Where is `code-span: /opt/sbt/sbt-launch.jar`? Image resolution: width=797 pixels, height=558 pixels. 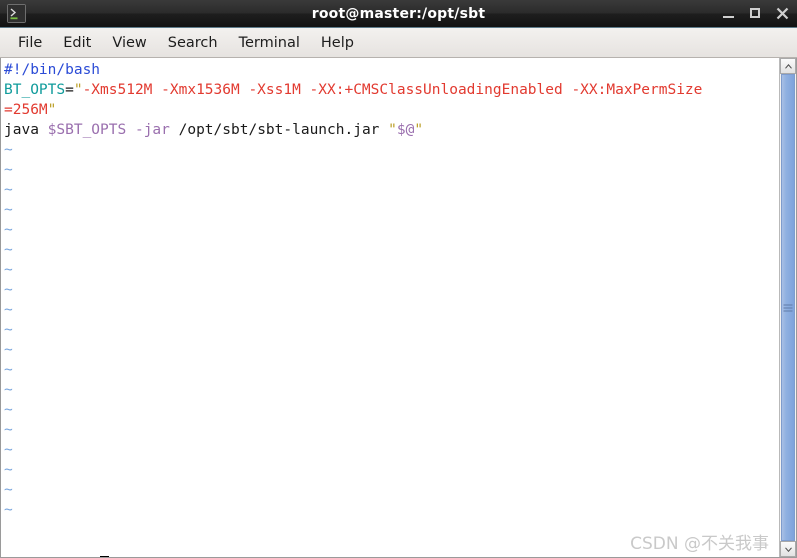 code-span: /opt/sbt/sbt-launch.jar is located at coordinates (279, 130).